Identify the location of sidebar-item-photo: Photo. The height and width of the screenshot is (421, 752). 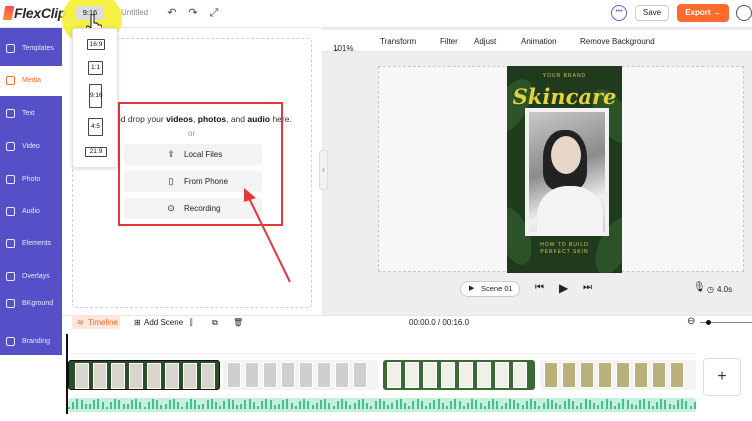
(31, 180).